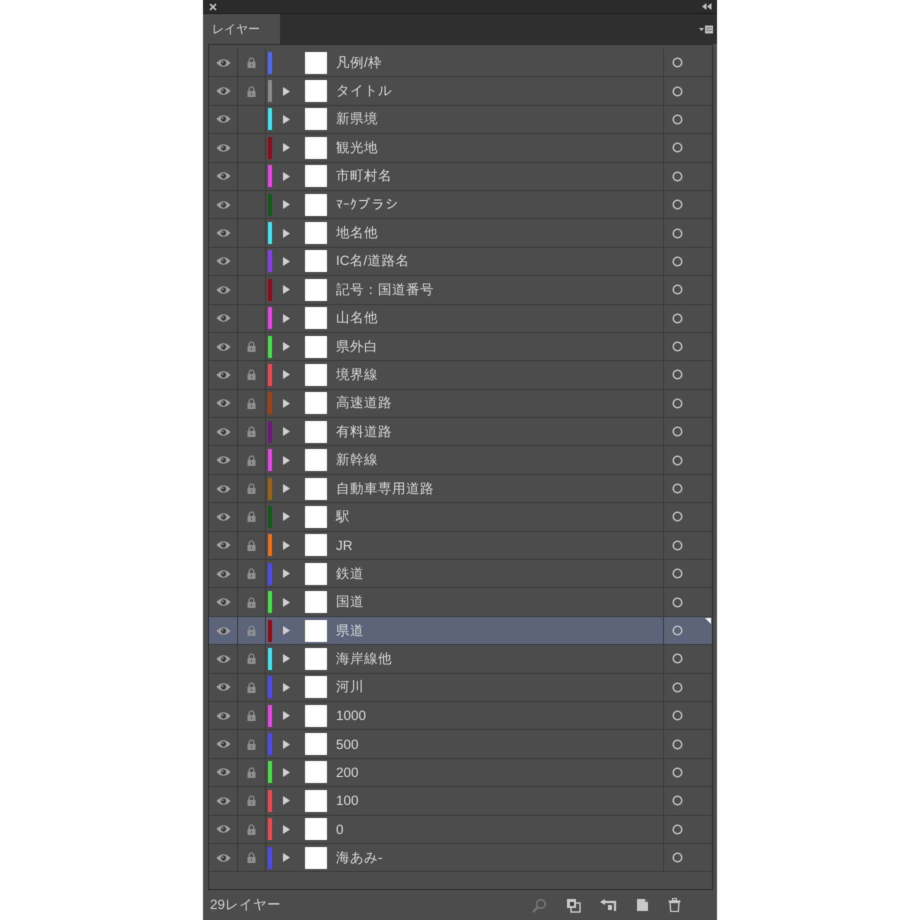  Describe the element at coordinates (460, 148) in the screenshot. I see `layer-row: 観光地` at that location.